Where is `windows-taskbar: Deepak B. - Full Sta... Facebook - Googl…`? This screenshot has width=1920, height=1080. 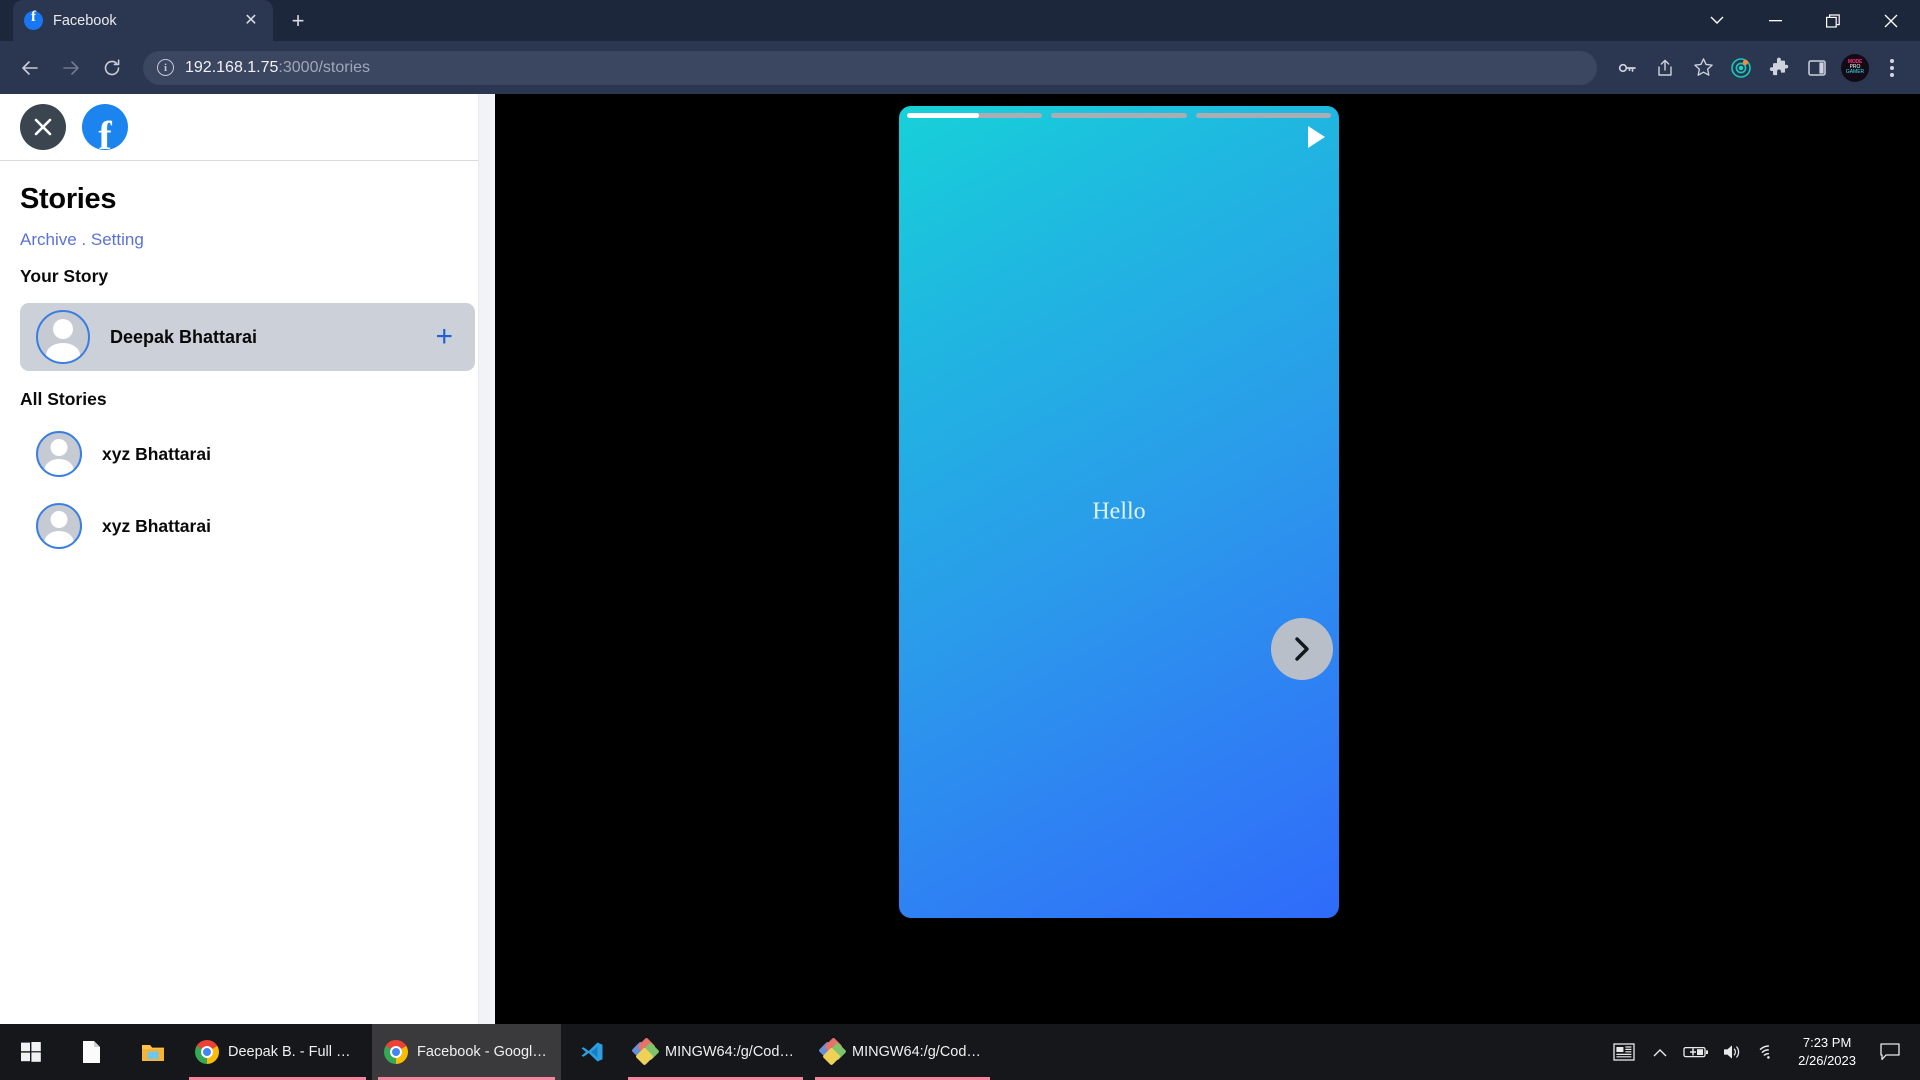 windows-taskbar: Deepak B. - Full Sta... Facebook - Googl… is located at coordinates (960, 1052).